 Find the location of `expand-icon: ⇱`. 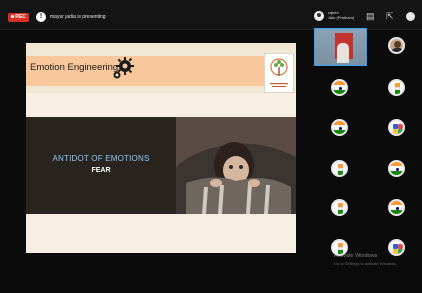

expand-icon: ⇱ is located at coordinates (390, 16).